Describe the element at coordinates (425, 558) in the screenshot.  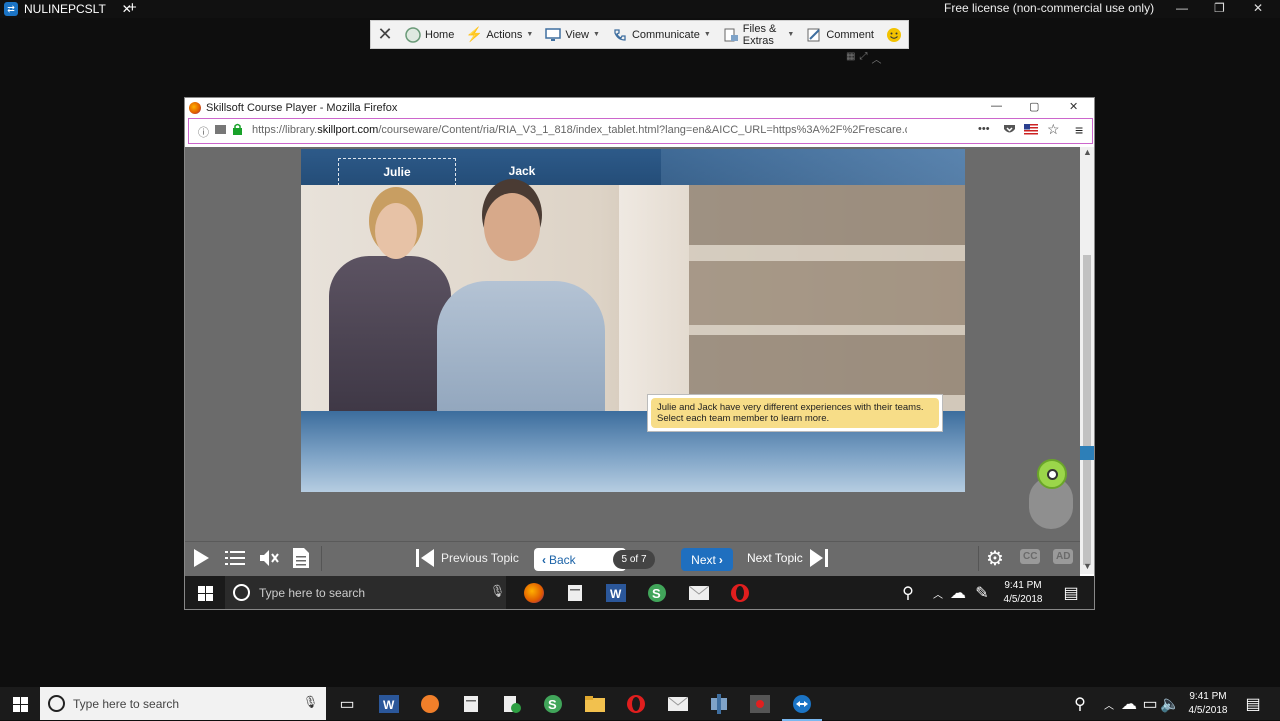
I see `skip-back-icon` at that location.